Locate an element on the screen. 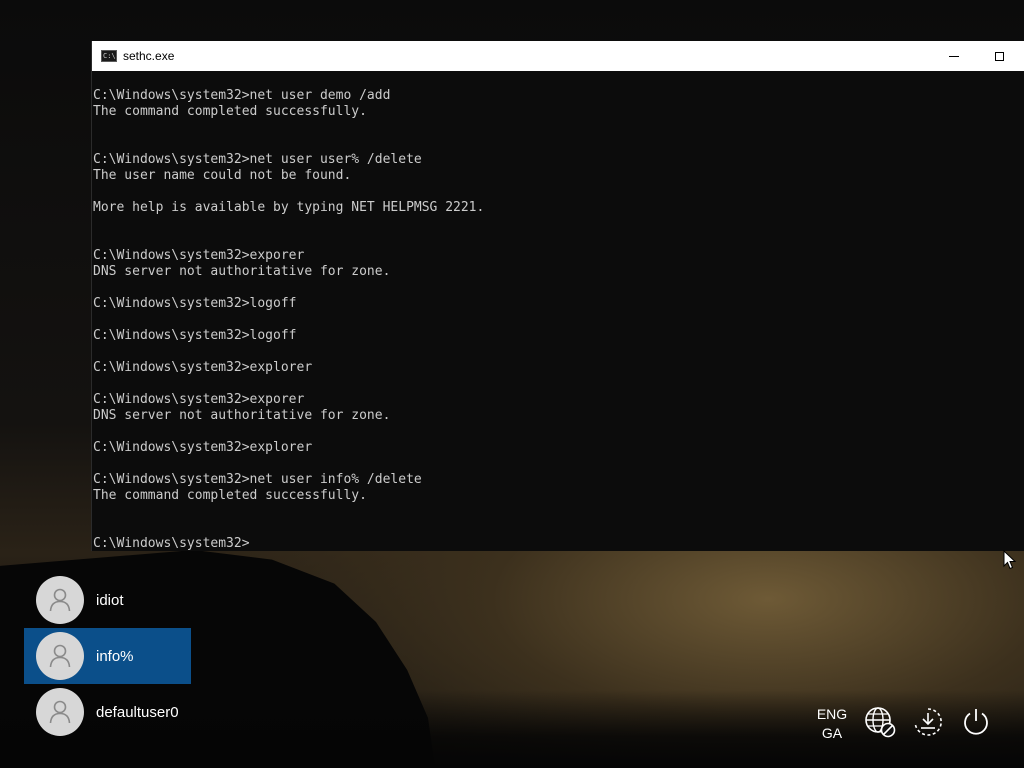  maximize-icon is located at coordinates (999, 56).